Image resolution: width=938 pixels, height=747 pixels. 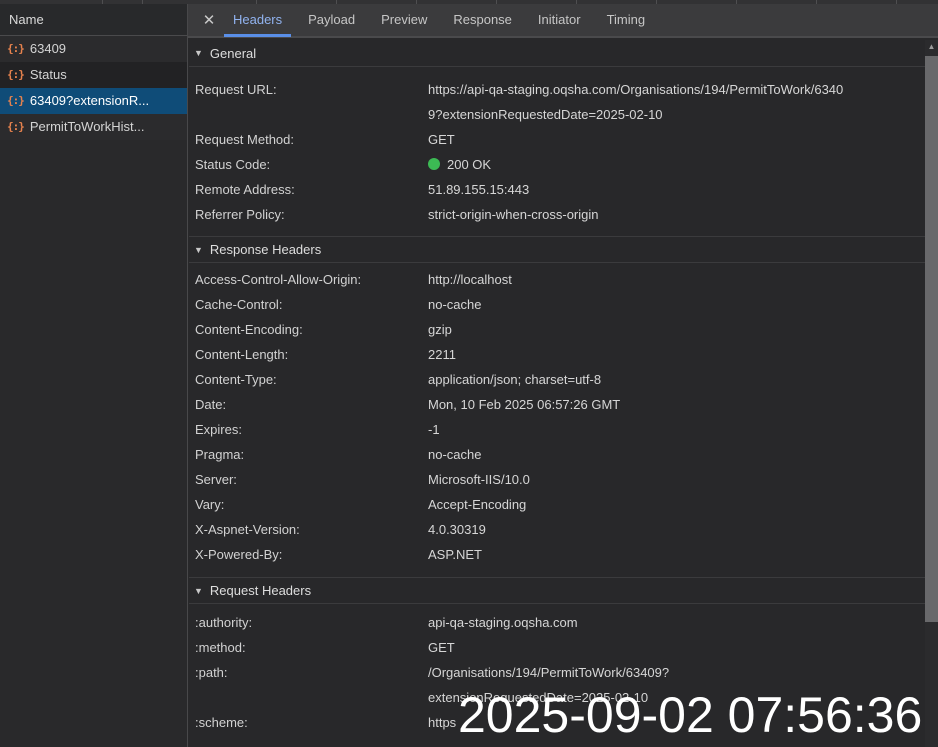 I want to click on tab-timing: Timing, so click(x=626, y=20).